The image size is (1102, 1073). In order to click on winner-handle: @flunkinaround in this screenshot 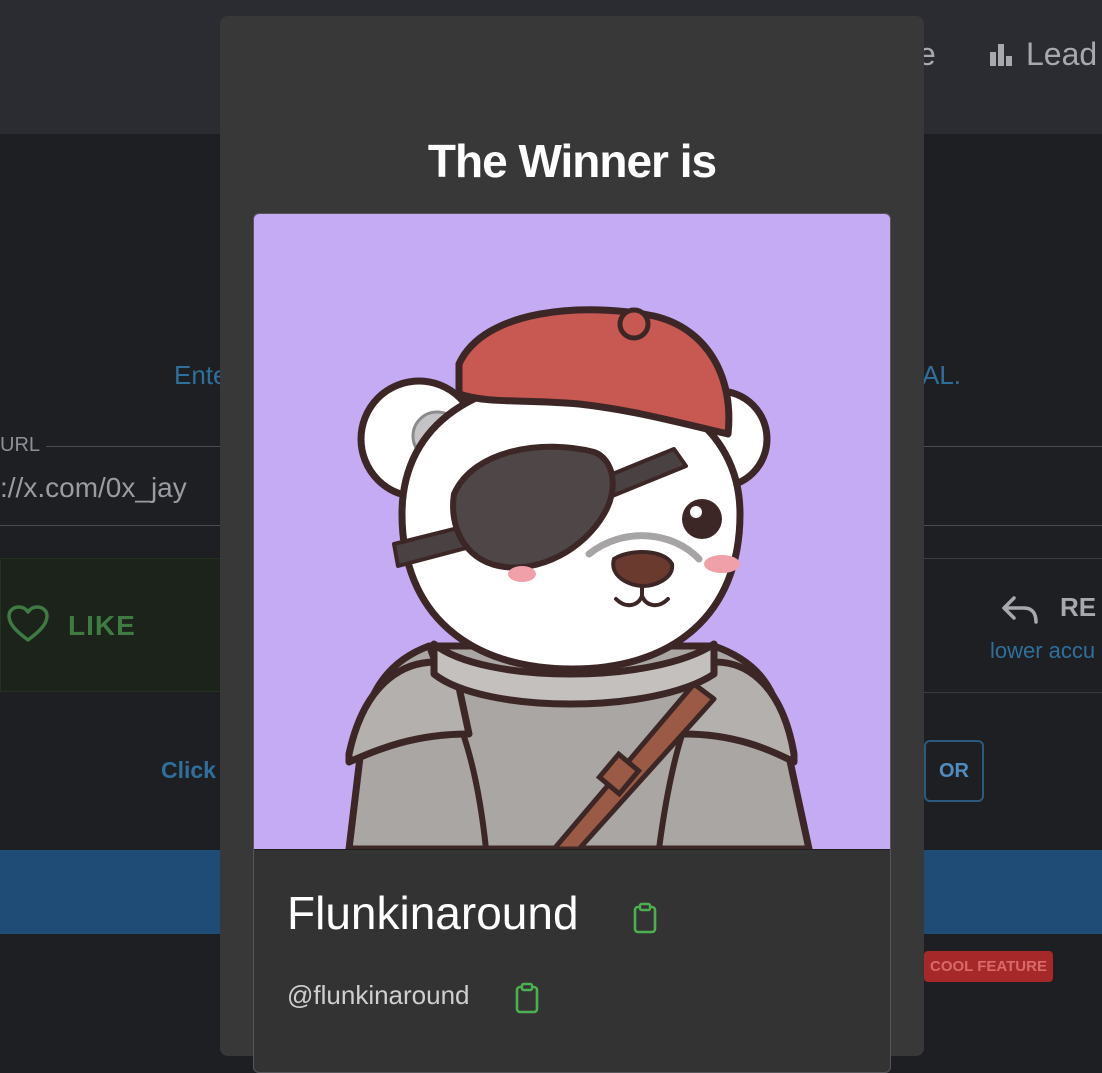, I will do `click(378, 995)`.